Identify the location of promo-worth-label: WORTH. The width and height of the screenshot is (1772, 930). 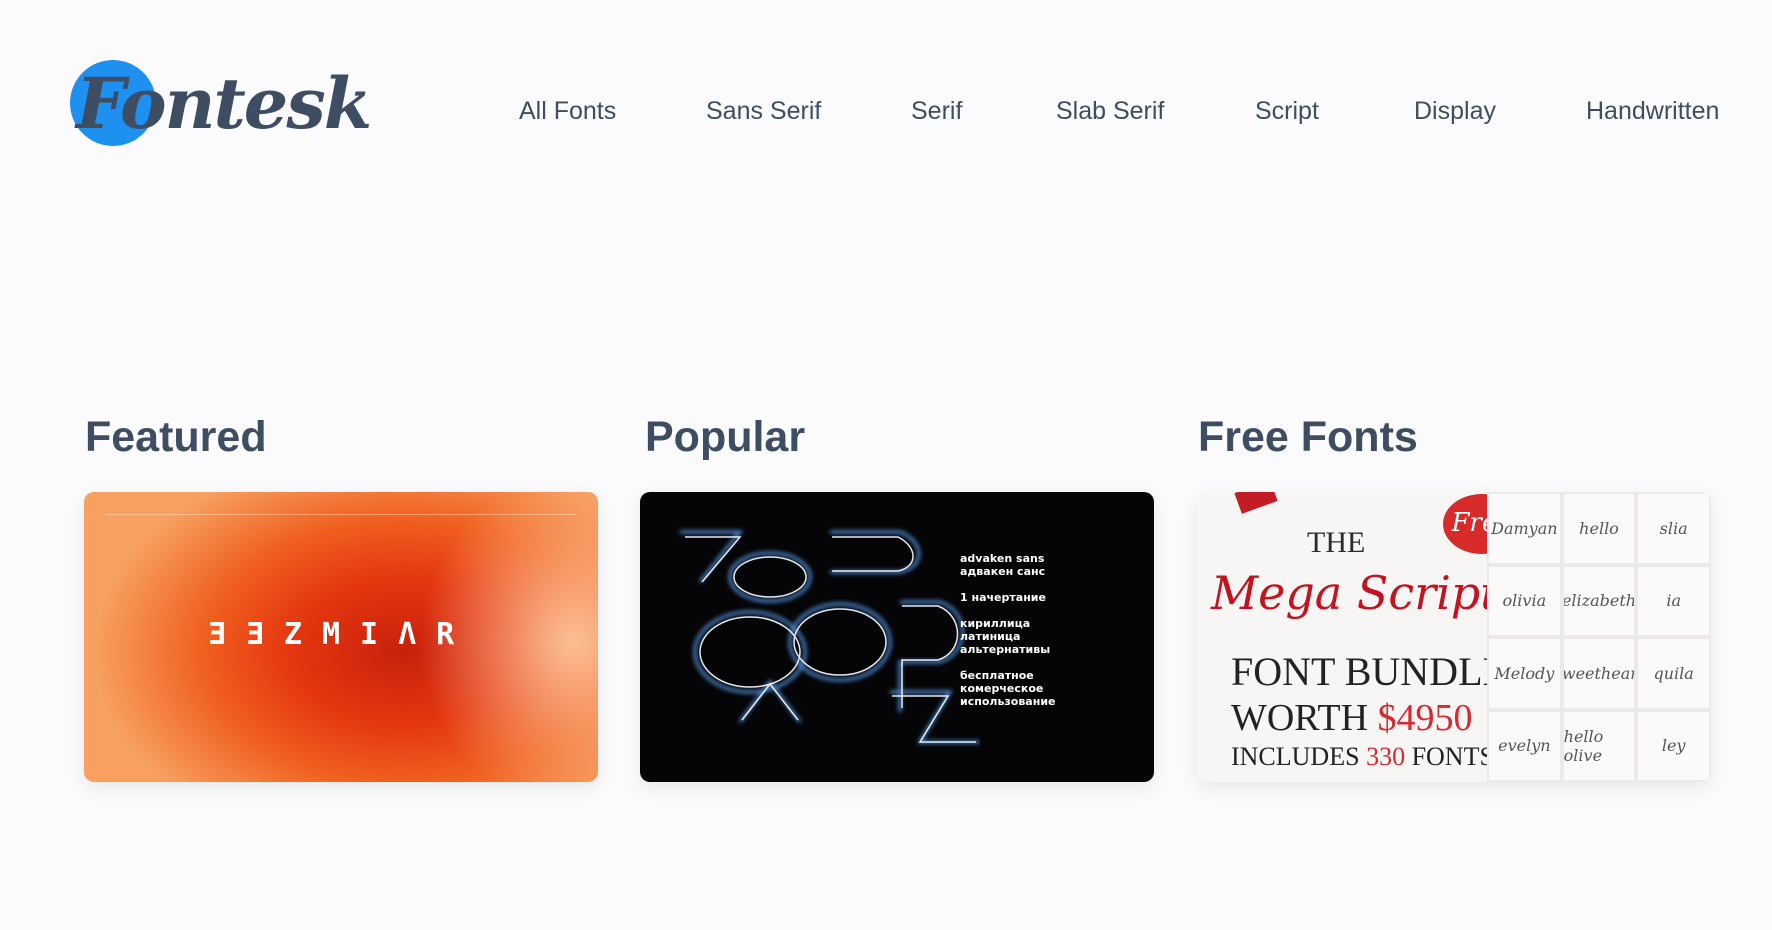
(1300, 718).